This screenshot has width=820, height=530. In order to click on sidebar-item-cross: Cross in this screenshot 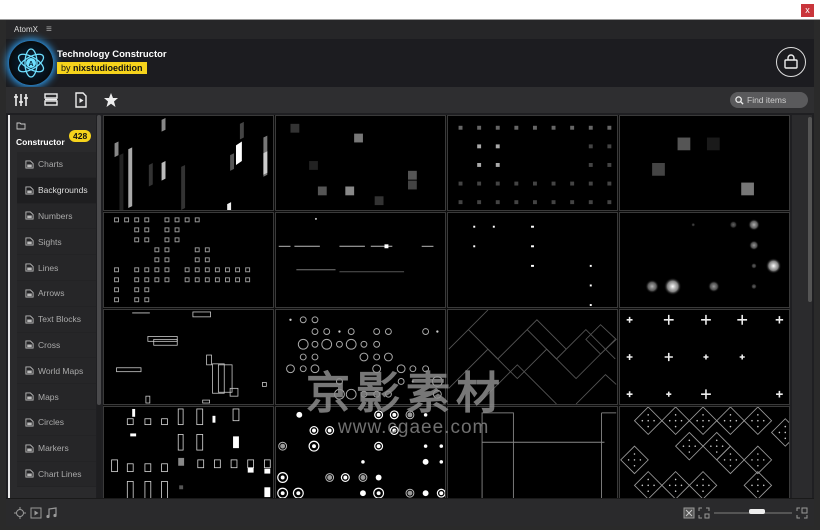, I will do `click(56, 345)`.